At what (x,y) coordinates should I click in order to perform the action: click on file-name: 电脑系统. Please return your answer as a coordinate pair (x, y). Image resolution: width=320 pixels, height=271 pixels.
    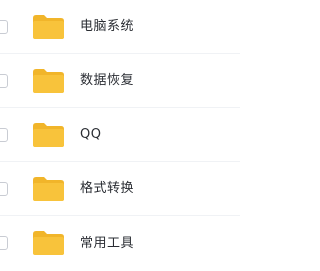
    Looking at the image, I should click on (107, 26).